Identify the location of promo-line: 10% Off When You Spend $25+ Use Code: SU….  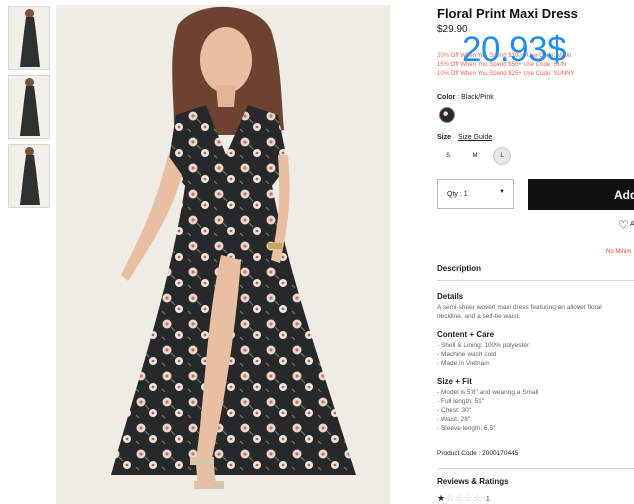
(506, 74).